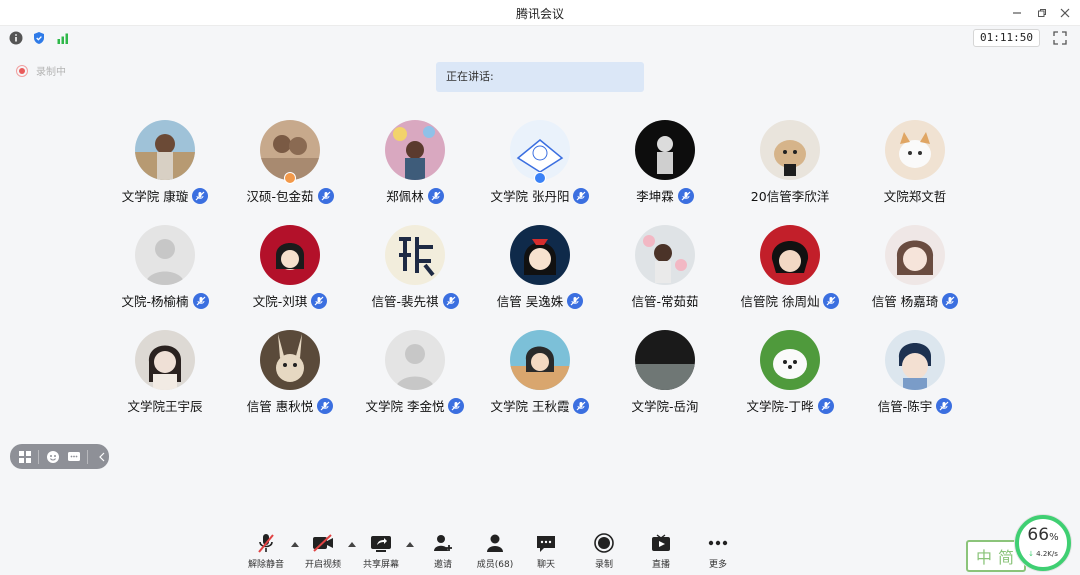  I want to click on chat-button: 聊天, so click(546, 550).